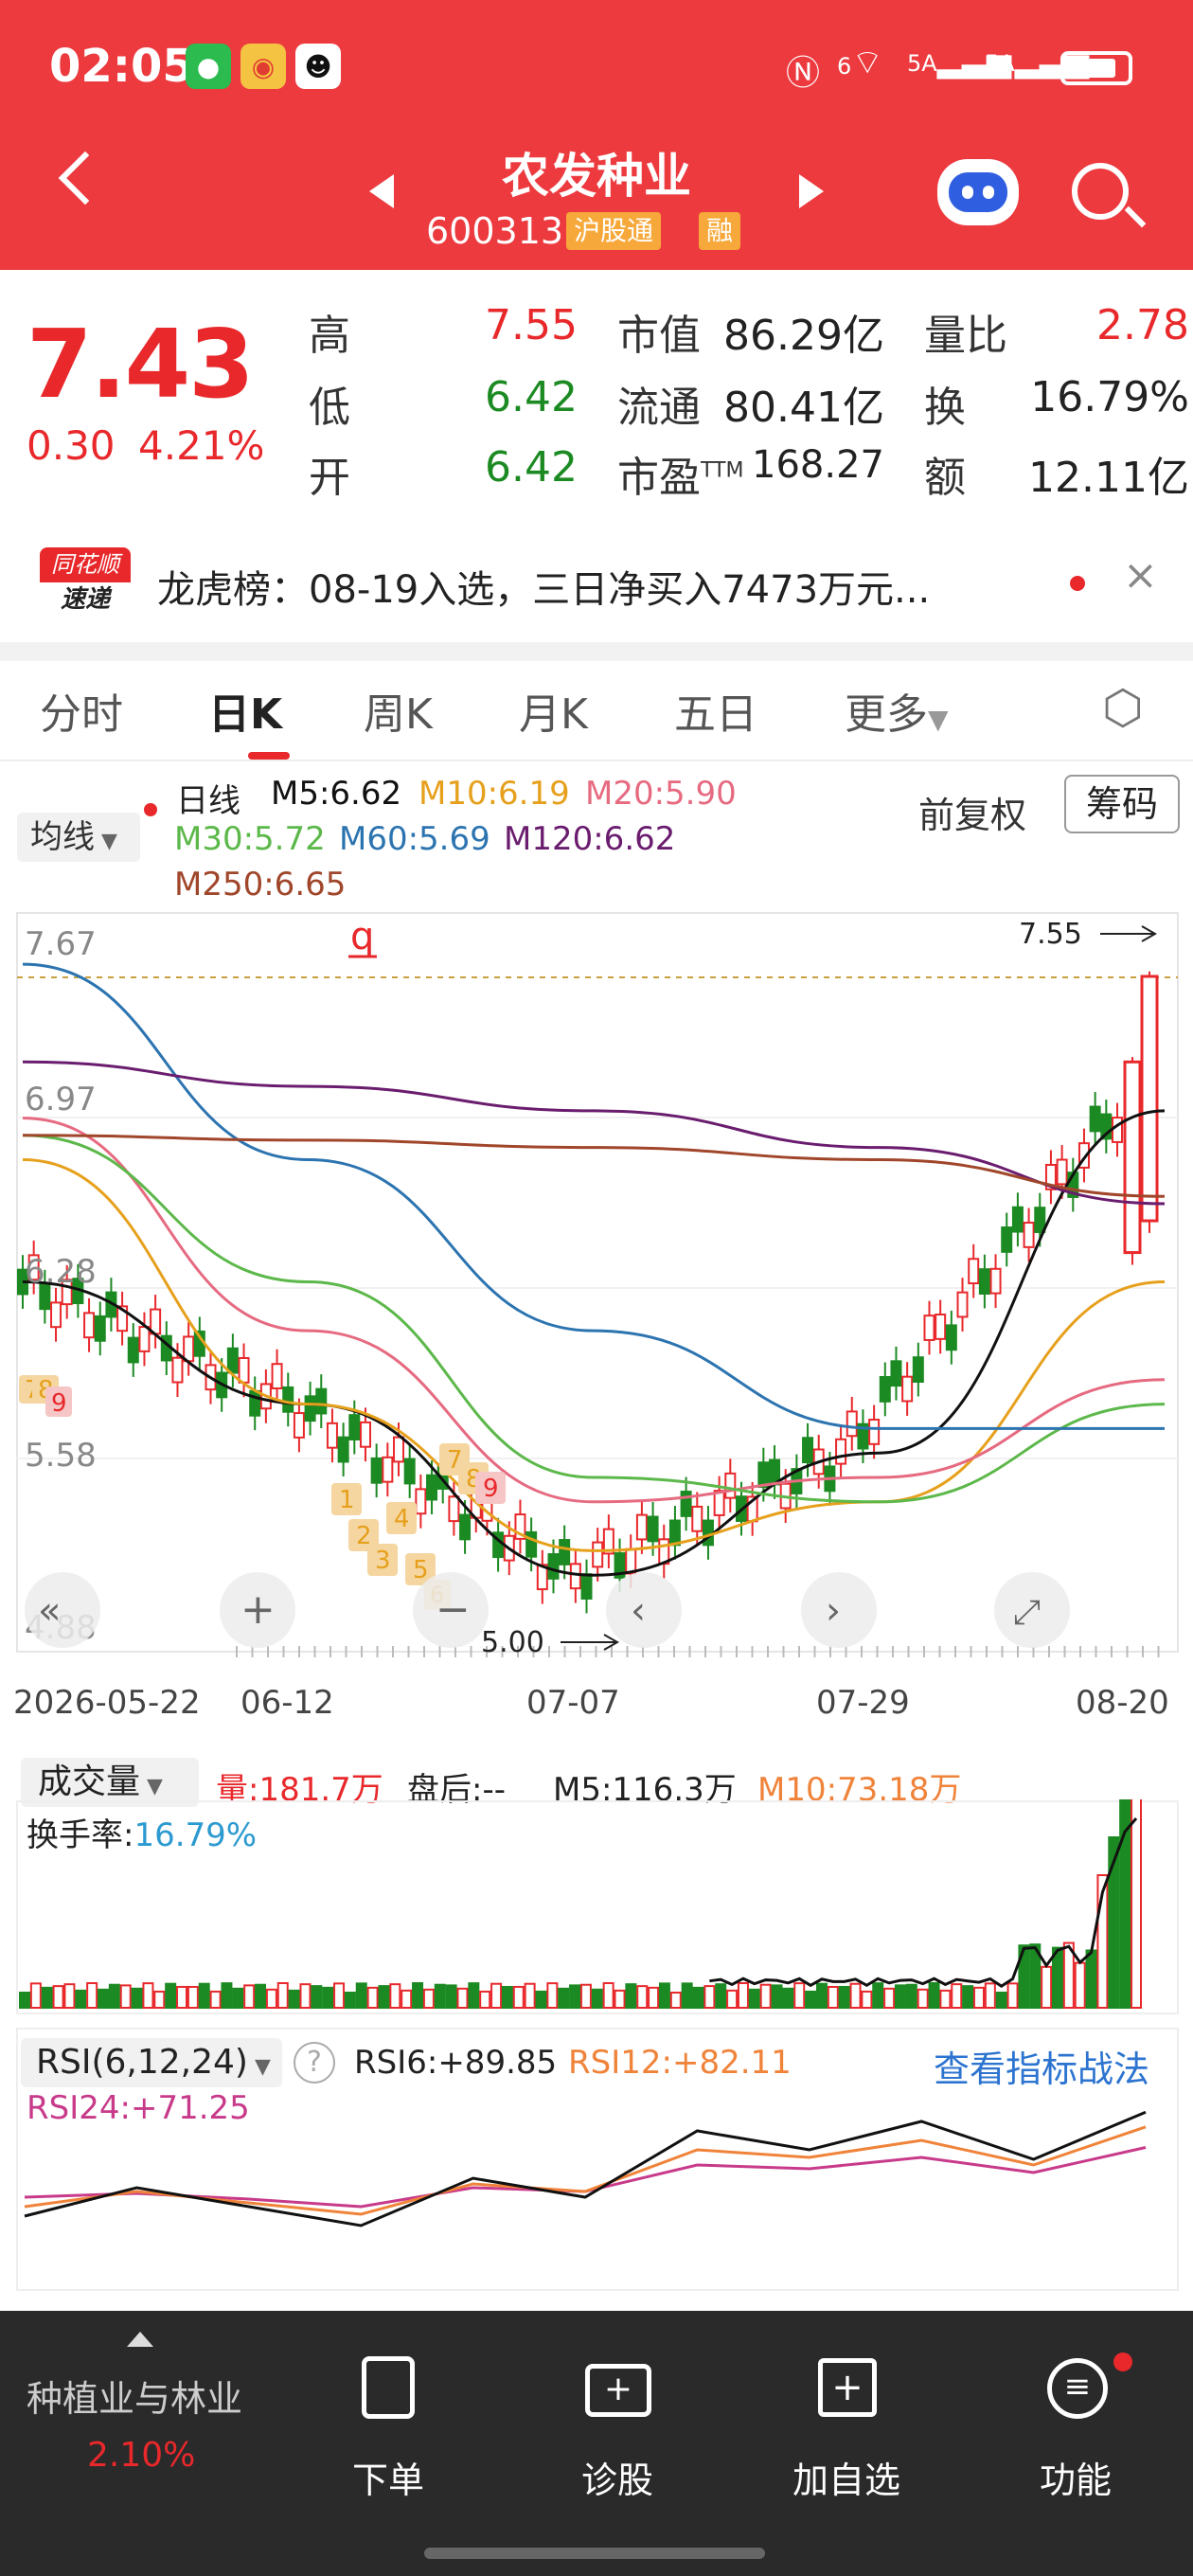  What do you see at coordinates (388, 2477) in the screenshot?
I see `order-button: 下单` at bounding box center [388, 2477].